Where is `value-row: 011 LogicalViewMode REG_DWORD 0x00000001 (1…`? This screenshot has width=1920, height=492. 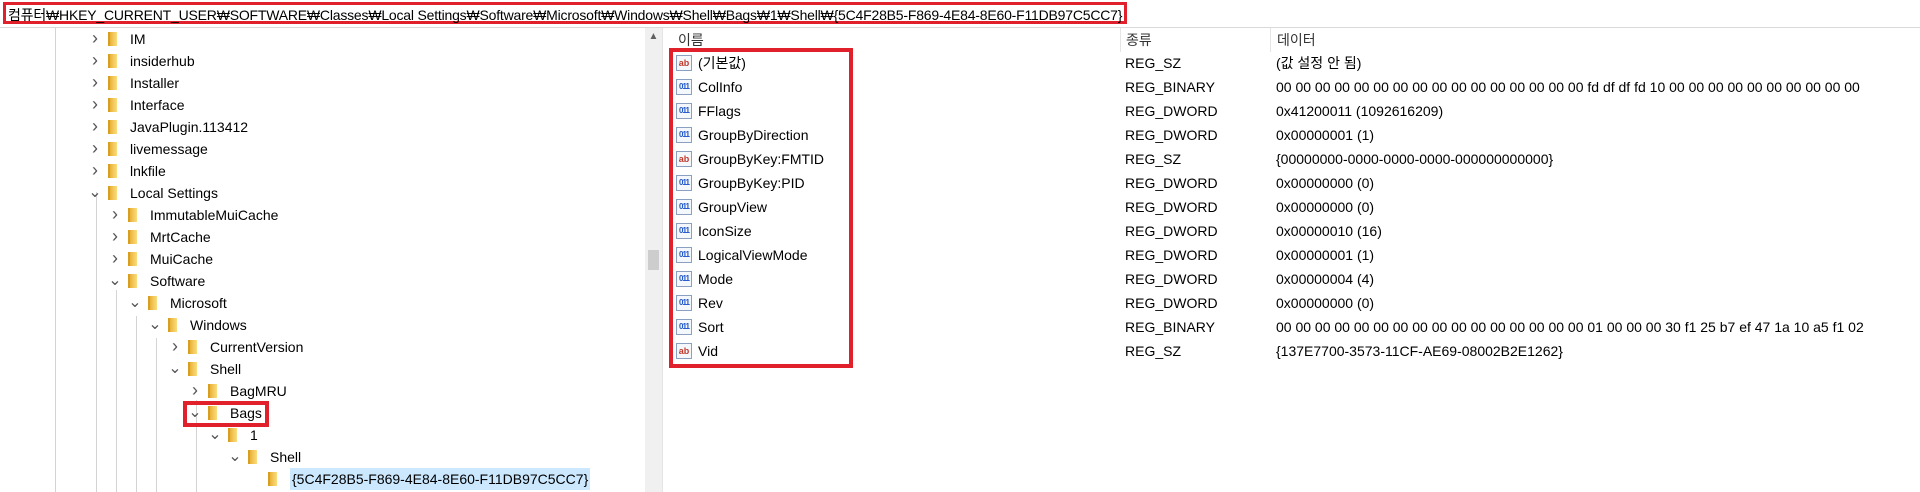 value-row: 011 LogicalViewMode REG_DWORD 0x00000001 (1… is located at coordinates (1295, 255).